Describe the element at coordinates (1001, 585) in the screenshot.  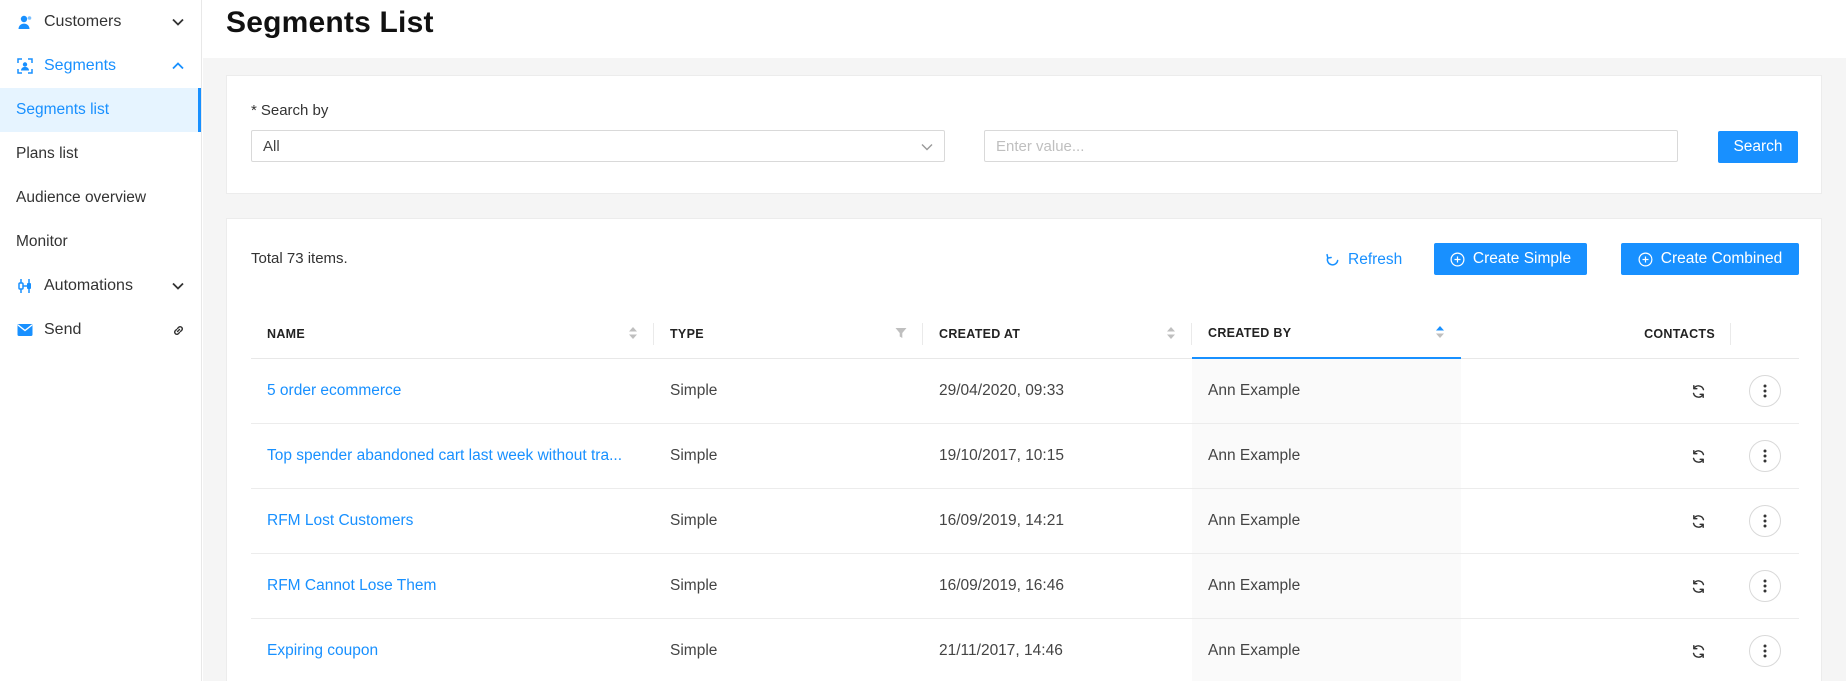
I see `cell-created-at: 16/09/2019, 16:46` at that location.